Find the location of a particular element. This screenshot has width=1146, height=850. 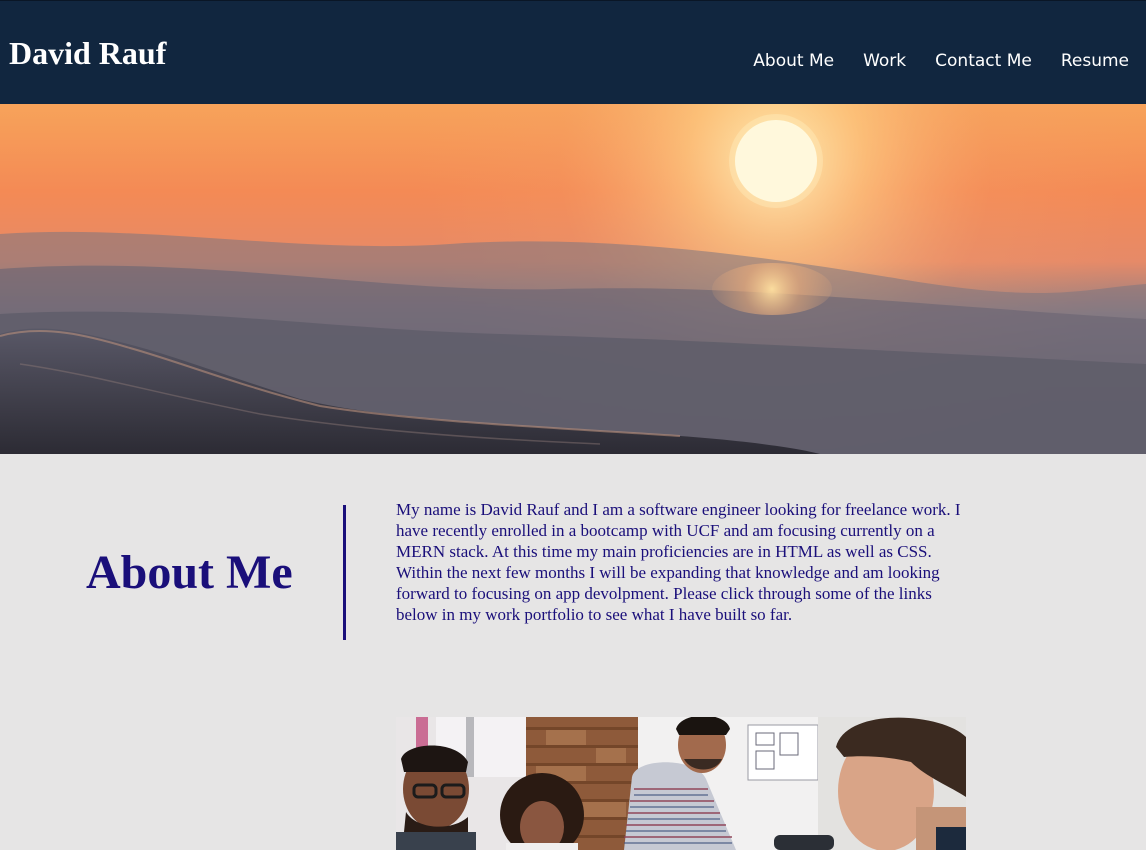

nav-link-about-me: About Me is located at coordinates (793, 61).